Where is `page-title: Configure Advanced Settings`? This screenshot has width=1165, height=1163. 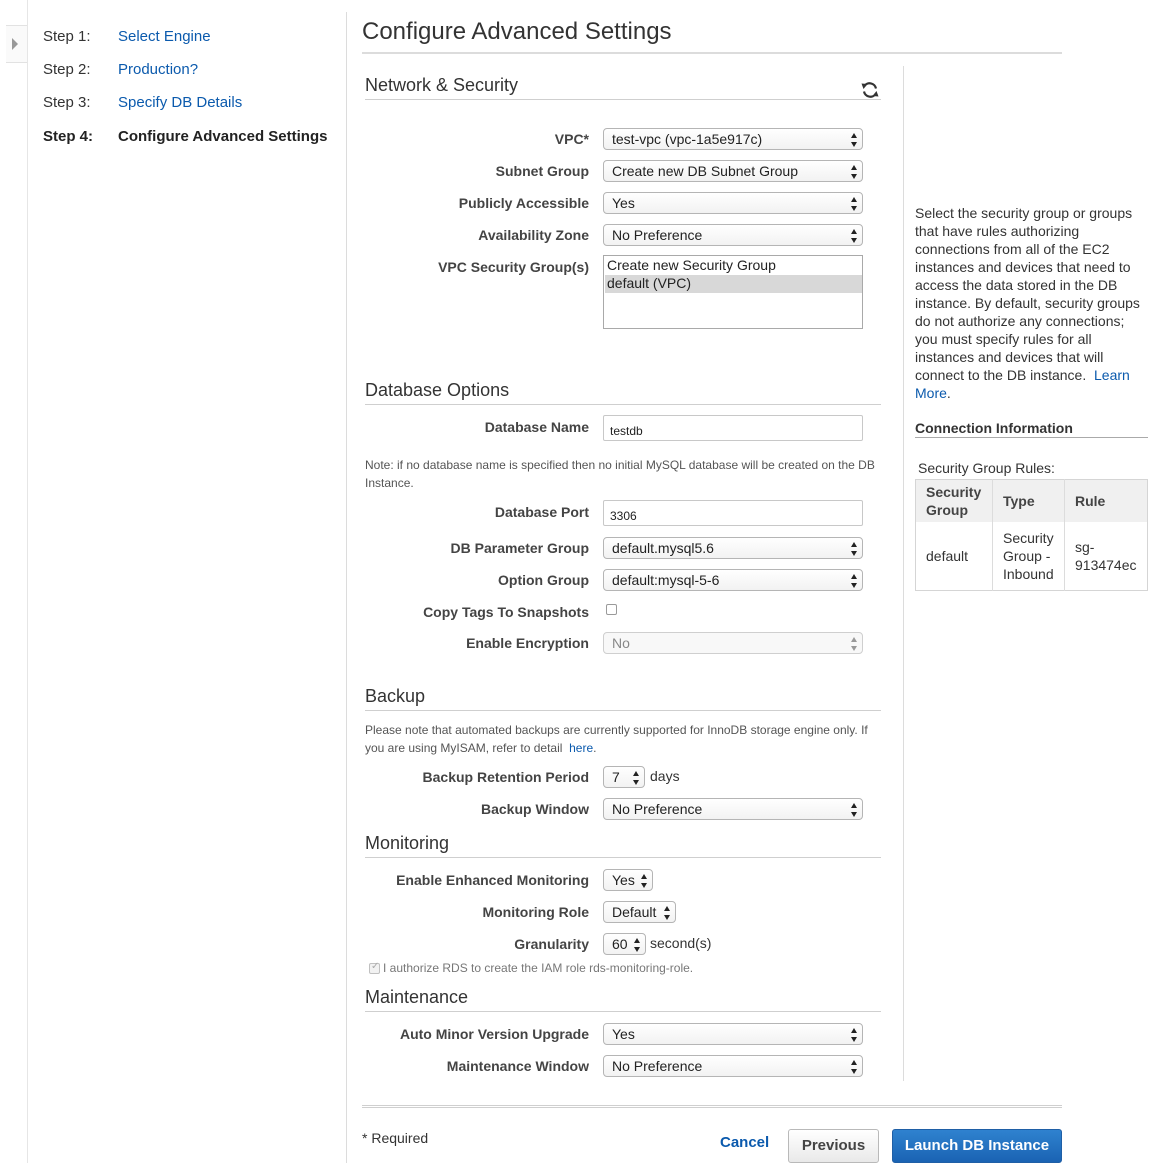 page-title: Configure Advanced Settings is located at coordinates (517, 31).